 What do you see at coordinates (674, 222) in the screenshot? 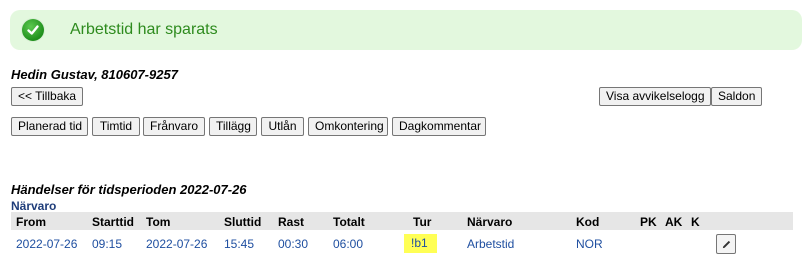
I see `col-ak: AK` at bounding box center [674, 222].